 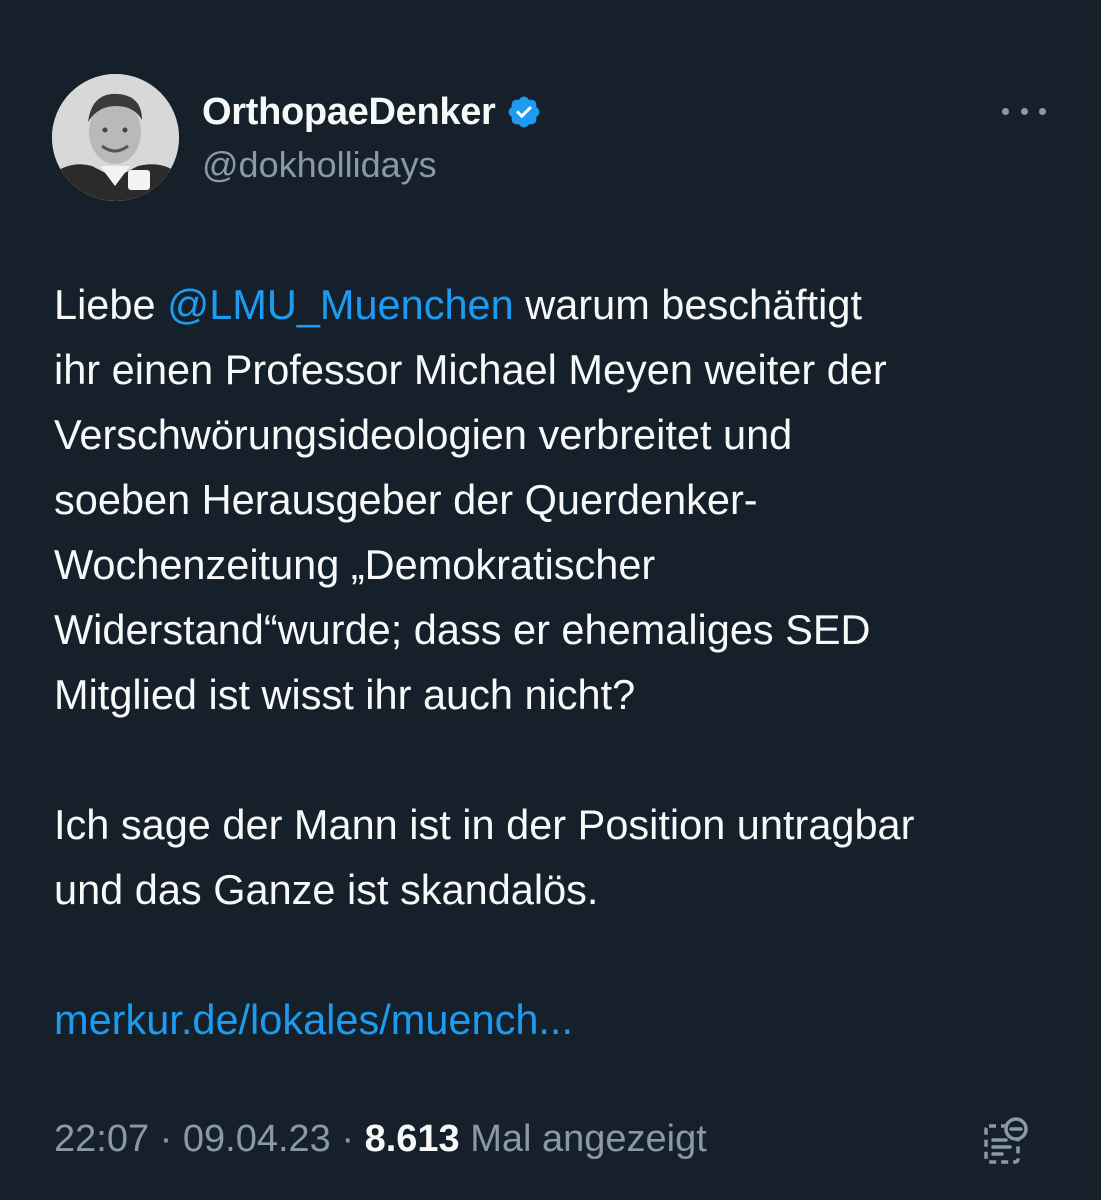 I want to click on user-handle: @dokhollidays, so click(x=319, y=165).